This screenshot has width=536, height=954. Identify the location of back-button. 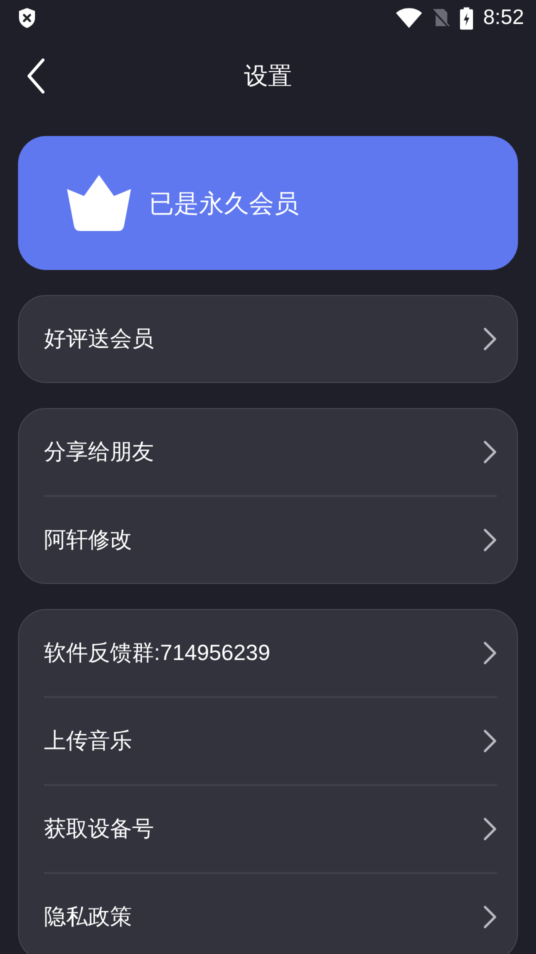
(36, 76).